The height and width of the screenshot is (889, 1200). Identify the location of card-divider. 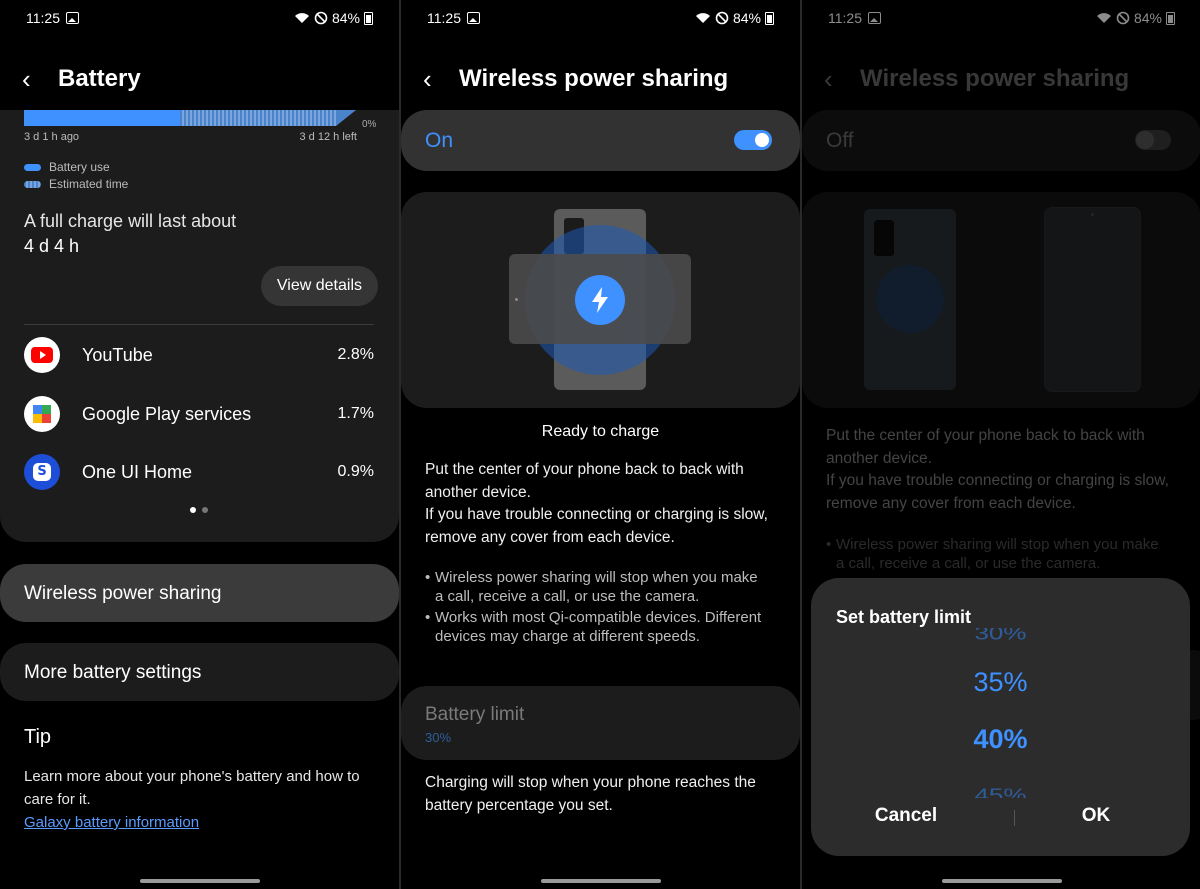
(199, 324).